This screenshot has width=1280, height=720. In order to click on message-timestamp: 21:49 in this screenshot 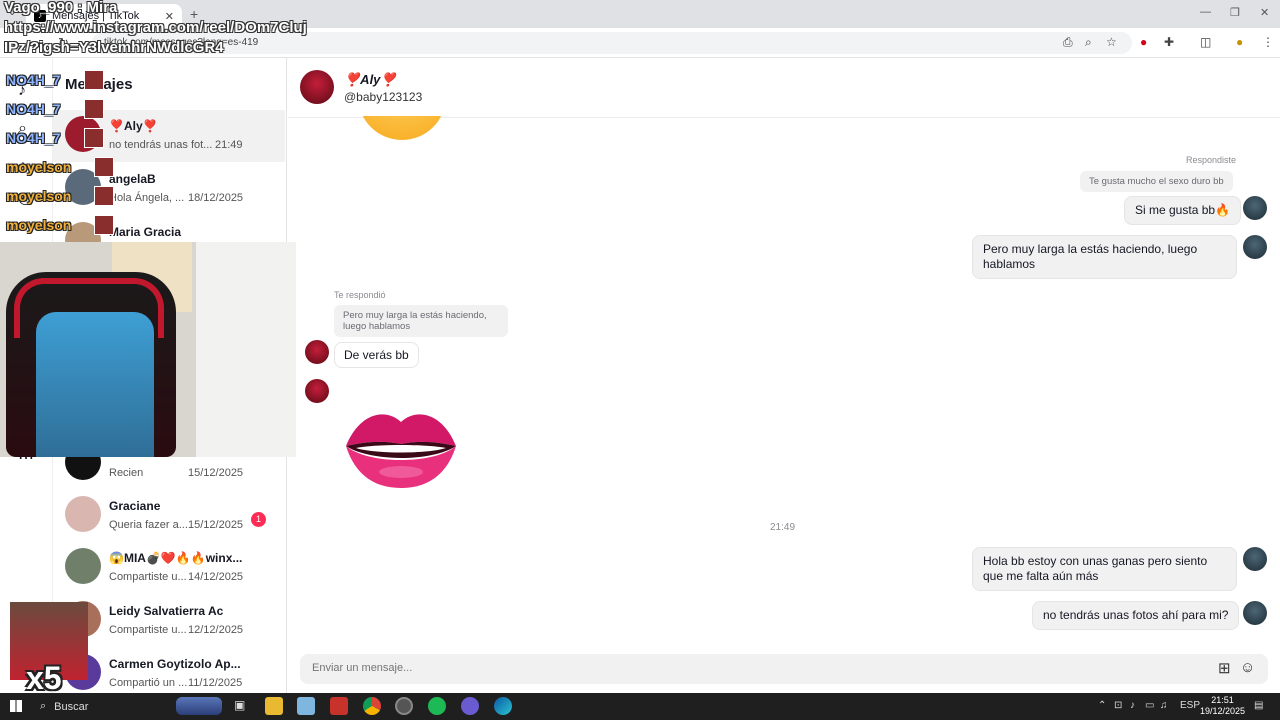, I will do `click(783, 527)`.